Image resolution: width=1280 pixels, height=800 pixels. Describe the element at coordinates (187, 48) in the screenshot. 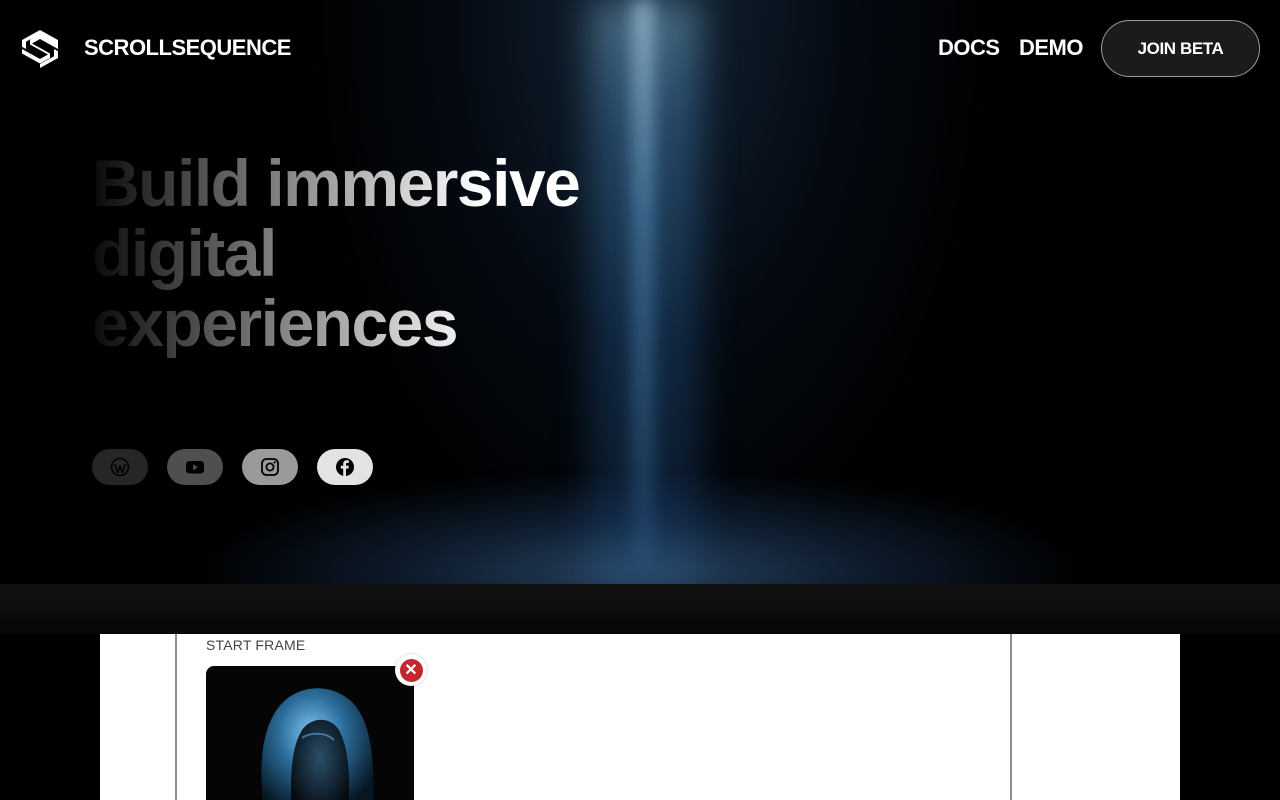

I see `brand-name: SCROLLSEQUENCE` at that location.